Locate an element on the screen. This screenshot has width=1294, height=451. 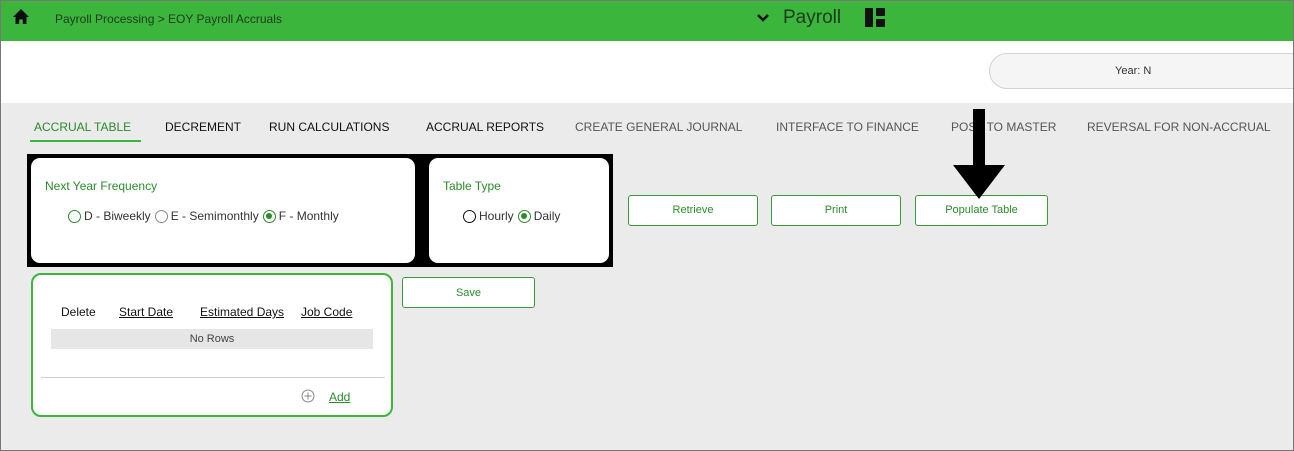
tab-run-calculations: RUN CALCULATIONS is located at coordinates (329, 127).